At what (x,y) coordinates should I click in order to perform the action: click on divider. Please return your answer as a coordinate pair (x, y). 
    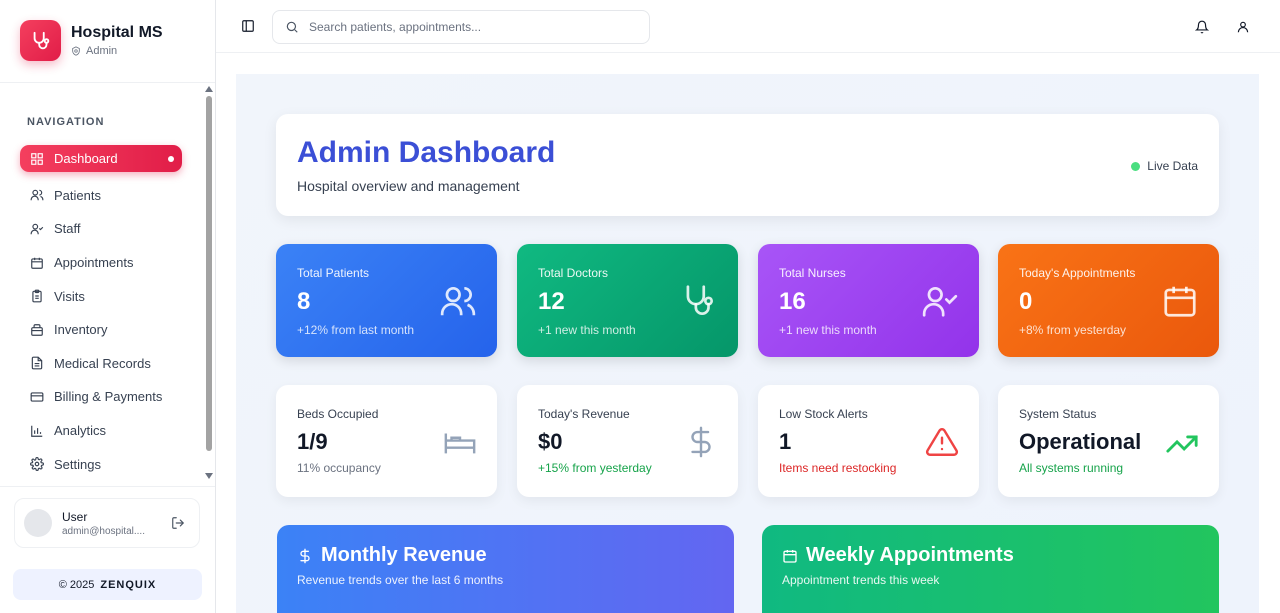
    Looking at the image, I should click on (107, 82).